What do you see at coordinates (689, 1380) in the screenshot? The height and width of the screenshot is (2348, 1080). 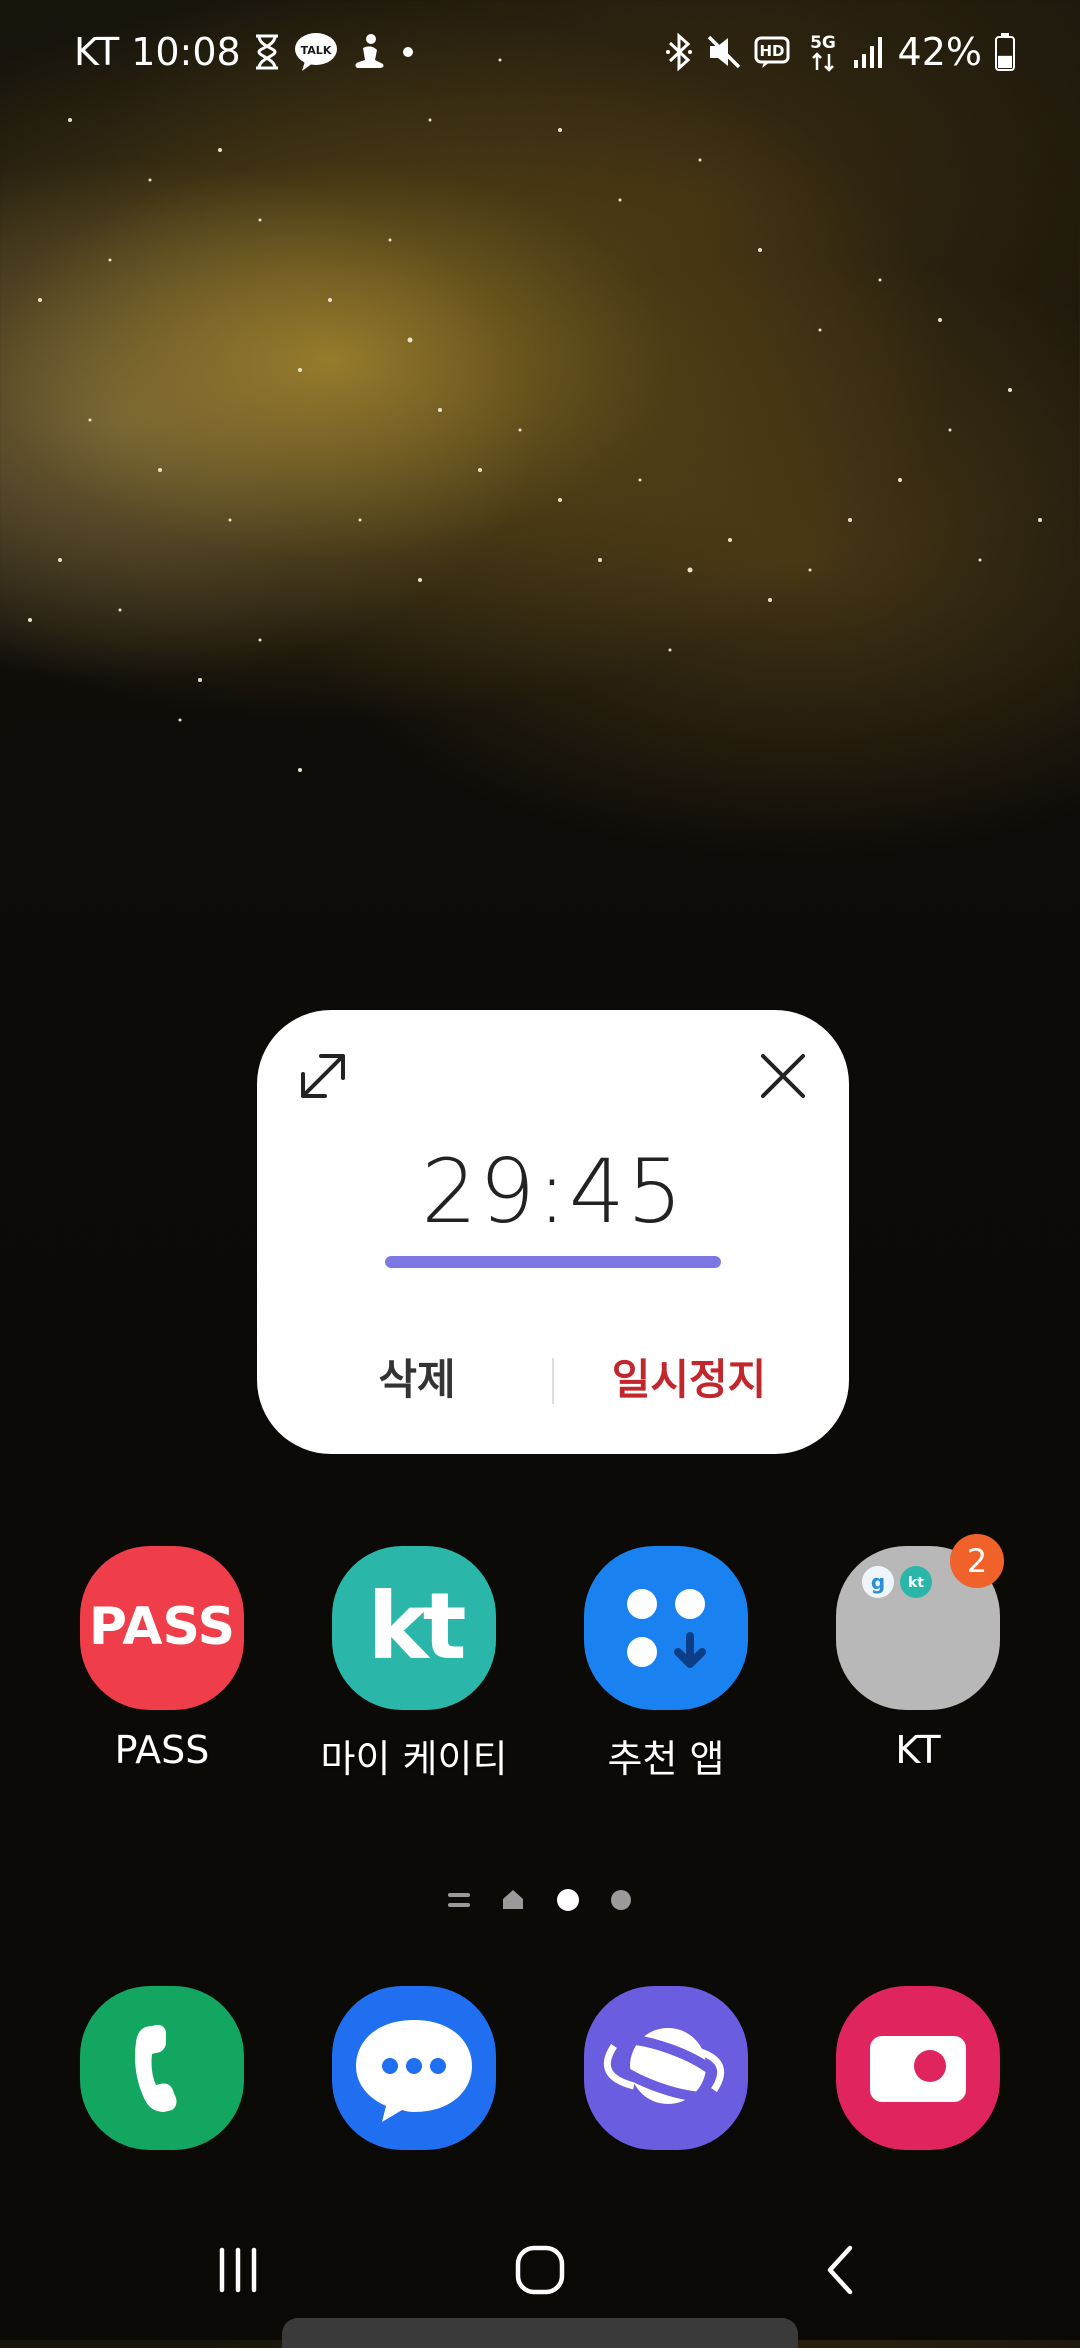 I see `pause-button: 일시정지` at bounding box center [689, 1380].